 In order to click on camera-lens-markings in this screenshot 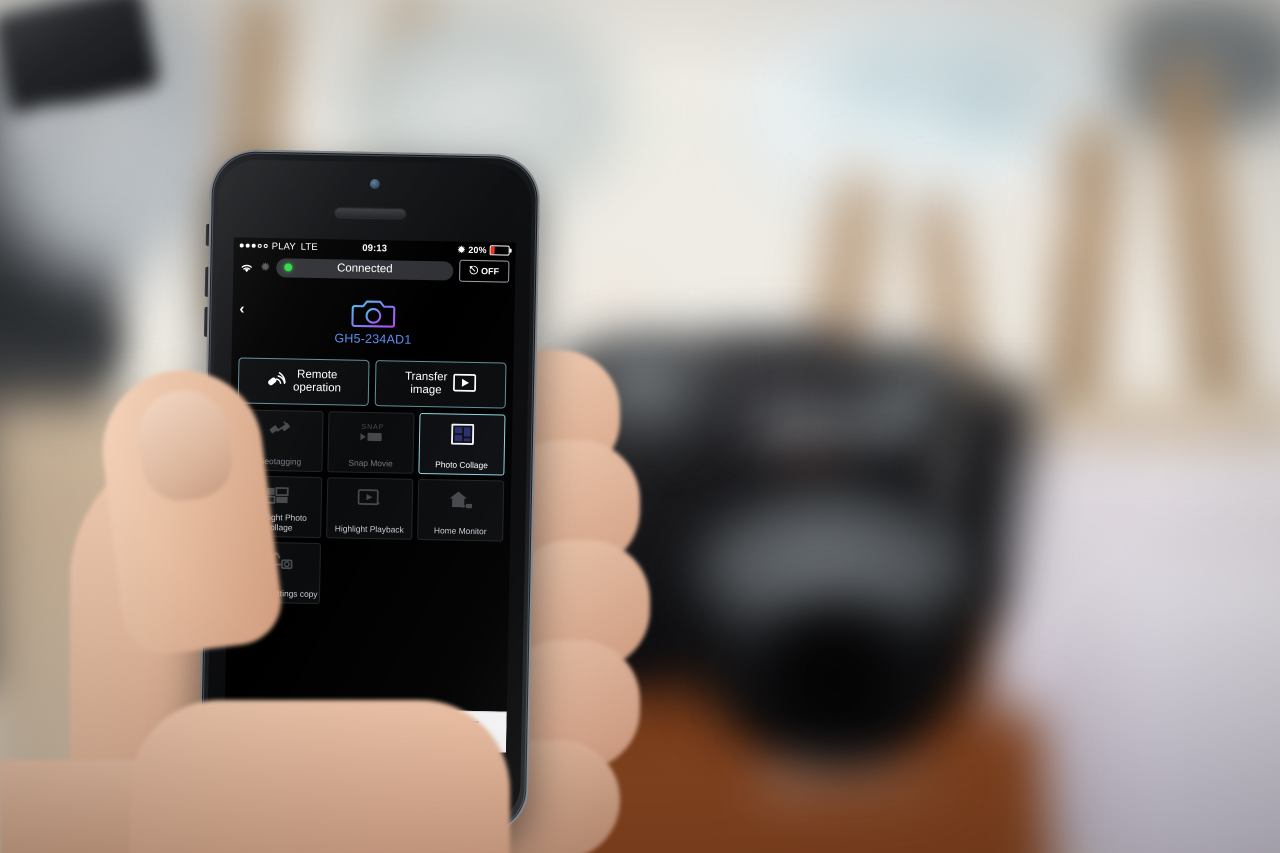, I will do `click(850, 781)`.